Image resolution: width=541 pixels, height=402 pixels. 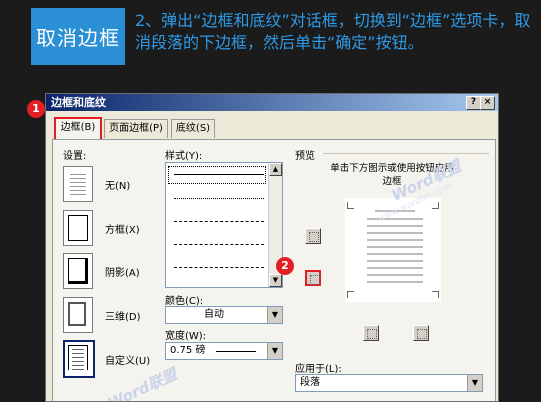 What do you see at coordinates (371, 333) in the screenshot?
I see `left-border-button` at bounding box center [371, 333].